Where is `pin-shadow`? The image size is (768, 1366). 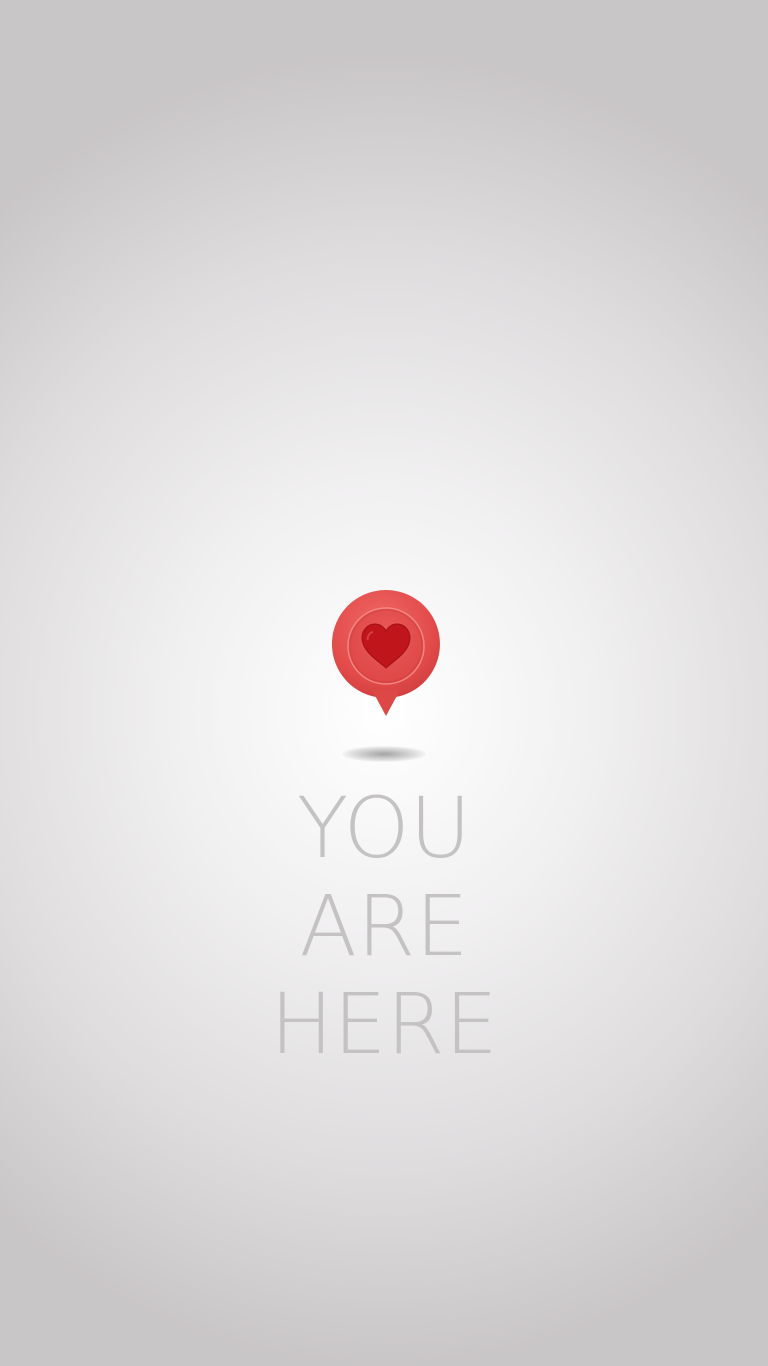
pin-shadow is located at coordinates (384, 754).